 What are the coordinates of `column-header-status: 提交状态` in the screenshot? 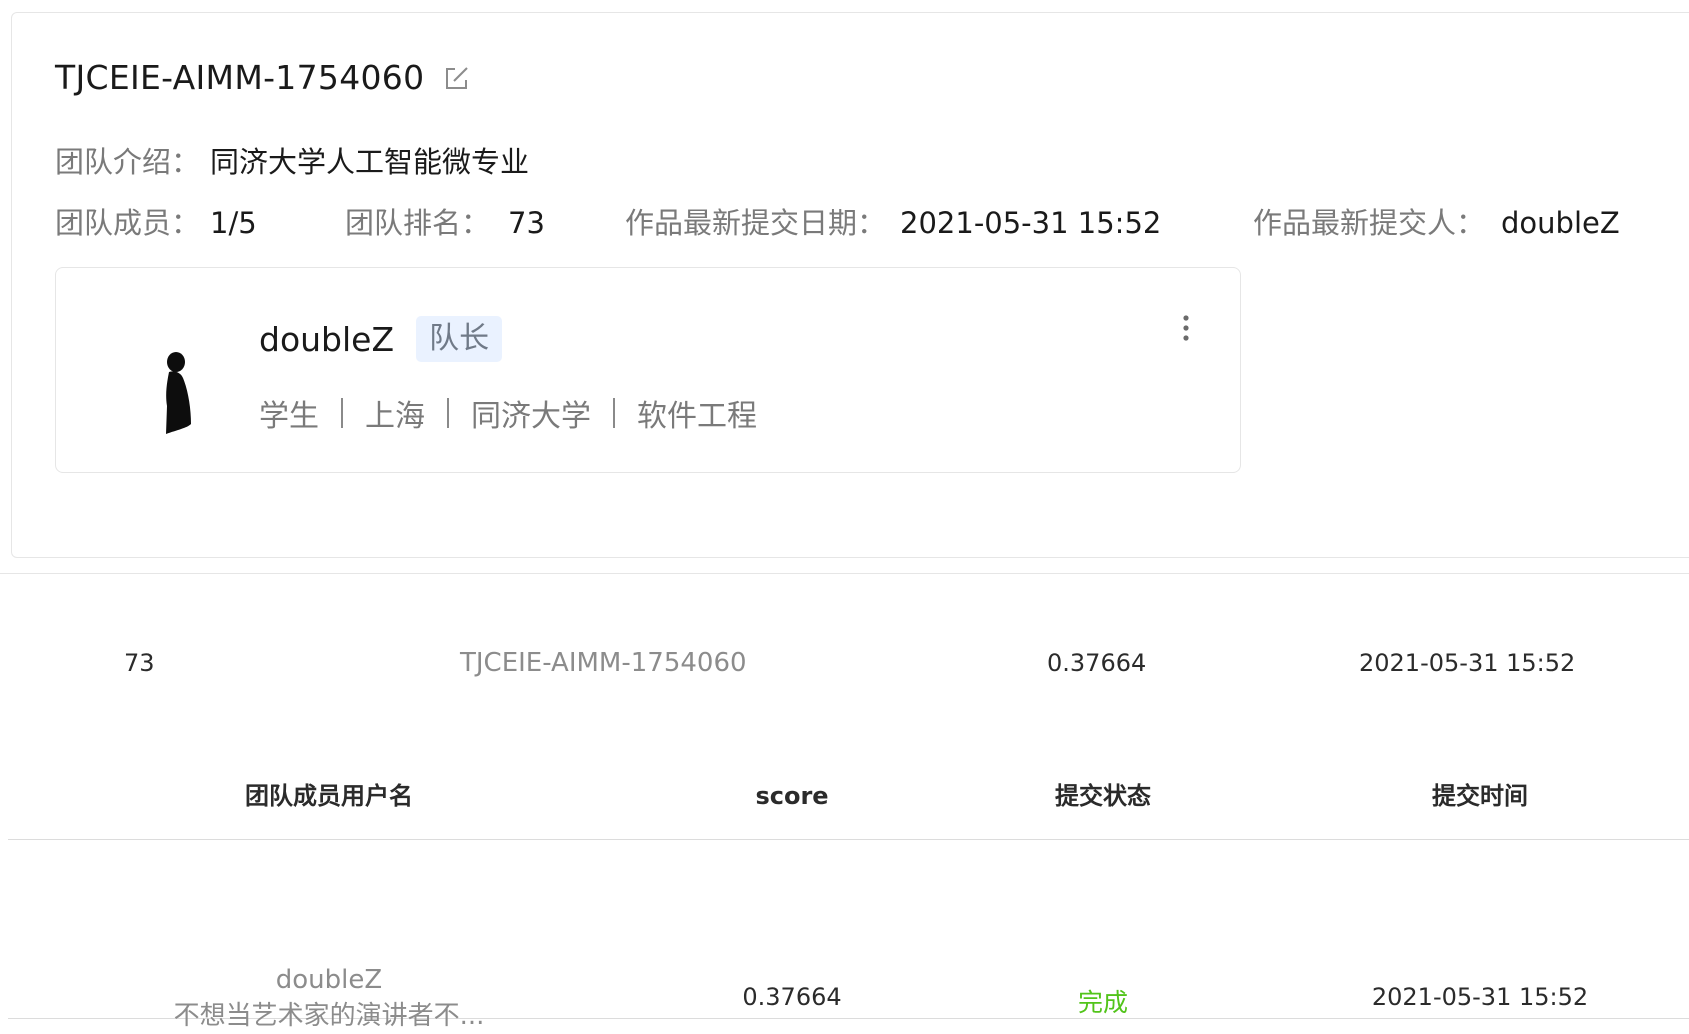 It's located at (1103, 796).